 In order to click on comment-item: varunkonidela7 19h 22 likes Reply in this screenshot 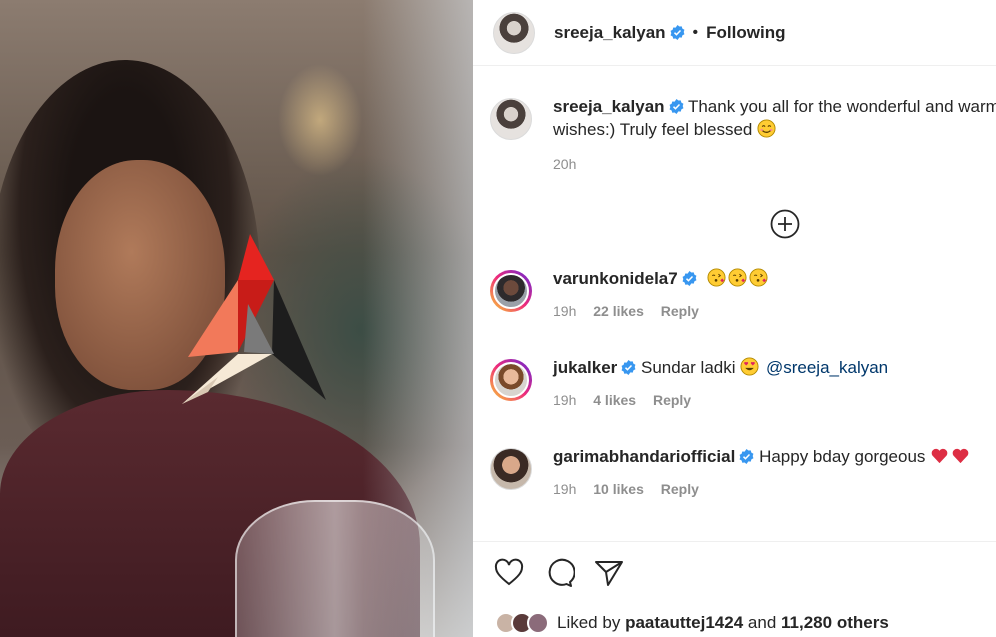, I will do `click(741, 293)`.